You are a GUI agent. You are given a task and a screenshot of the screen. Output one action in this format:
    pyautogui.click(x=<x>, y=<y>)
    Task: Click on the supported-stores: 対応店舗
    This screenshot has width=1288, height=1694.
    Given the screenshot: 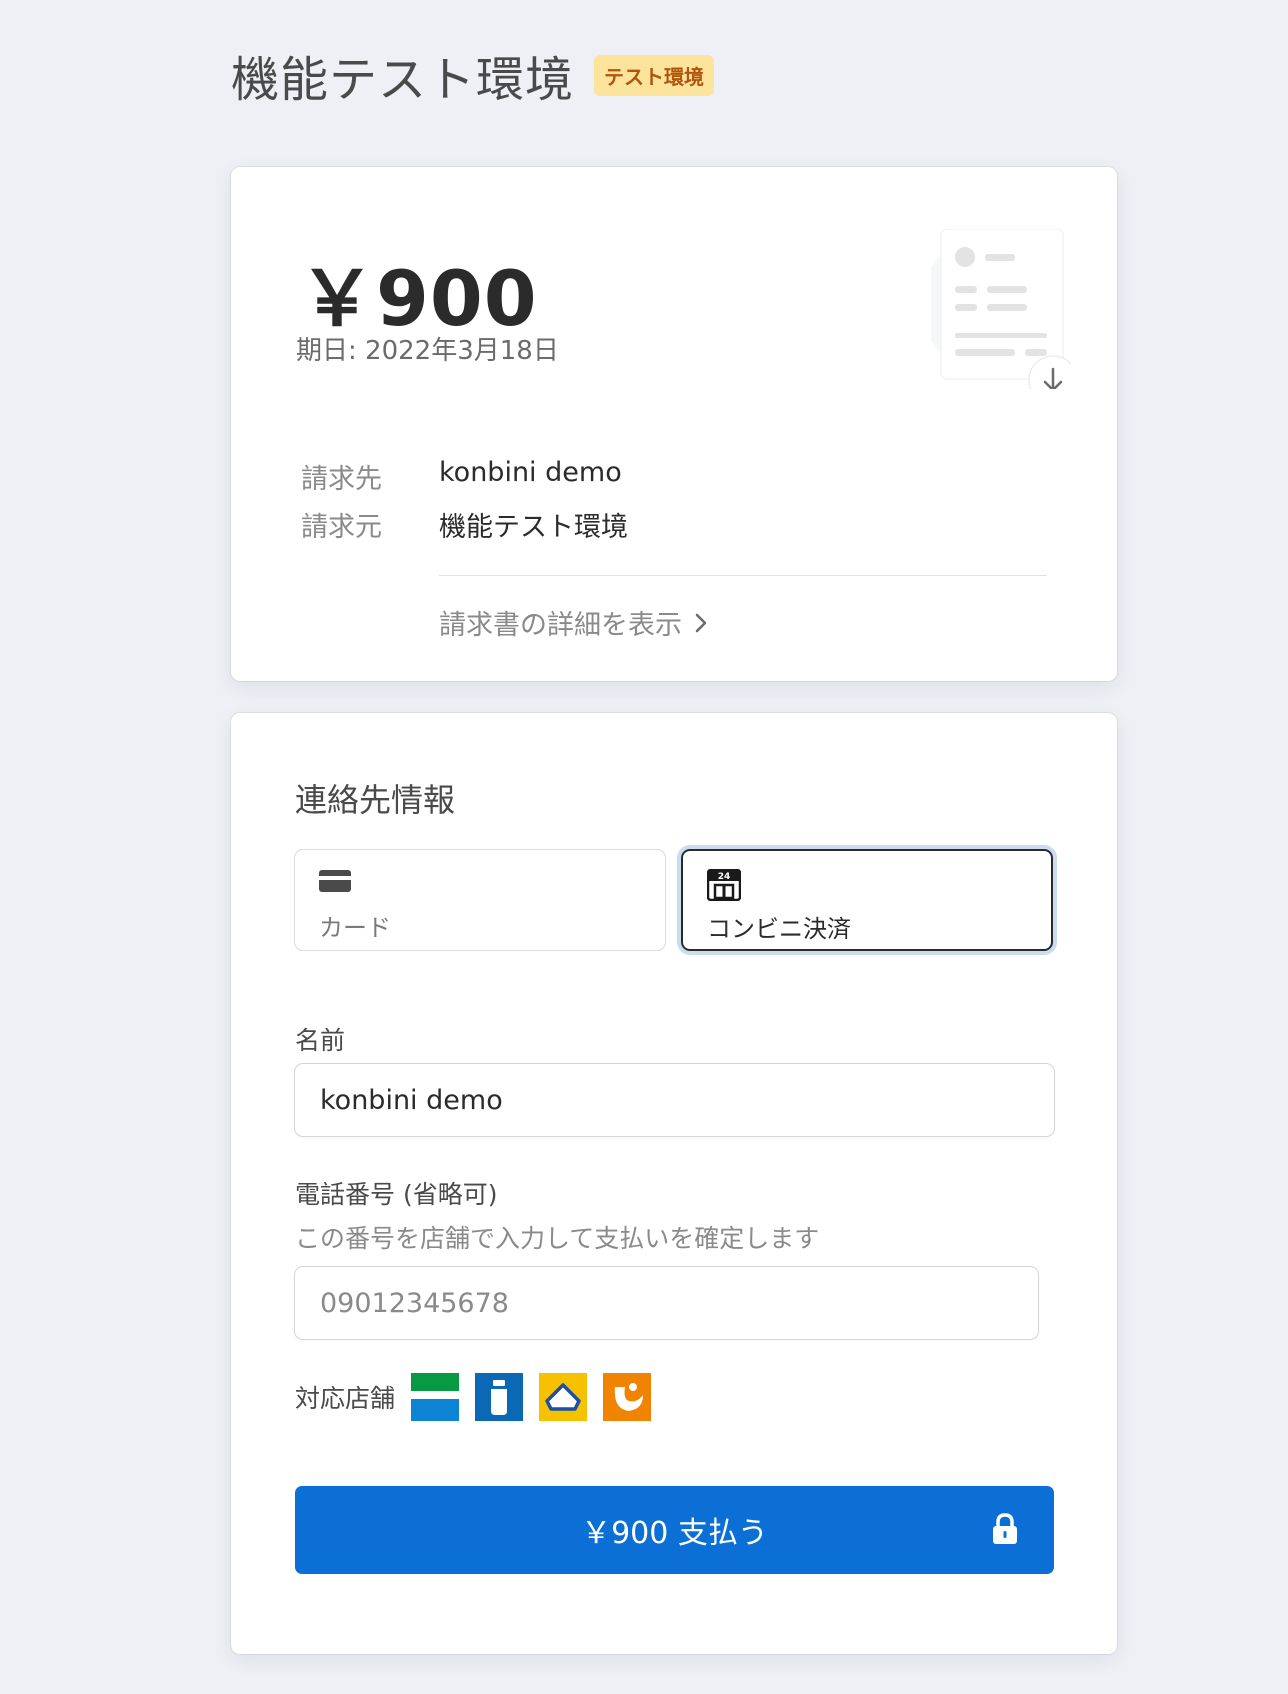 What is the action you would take?
    pyautogui.click(x=481, y=1397)
    